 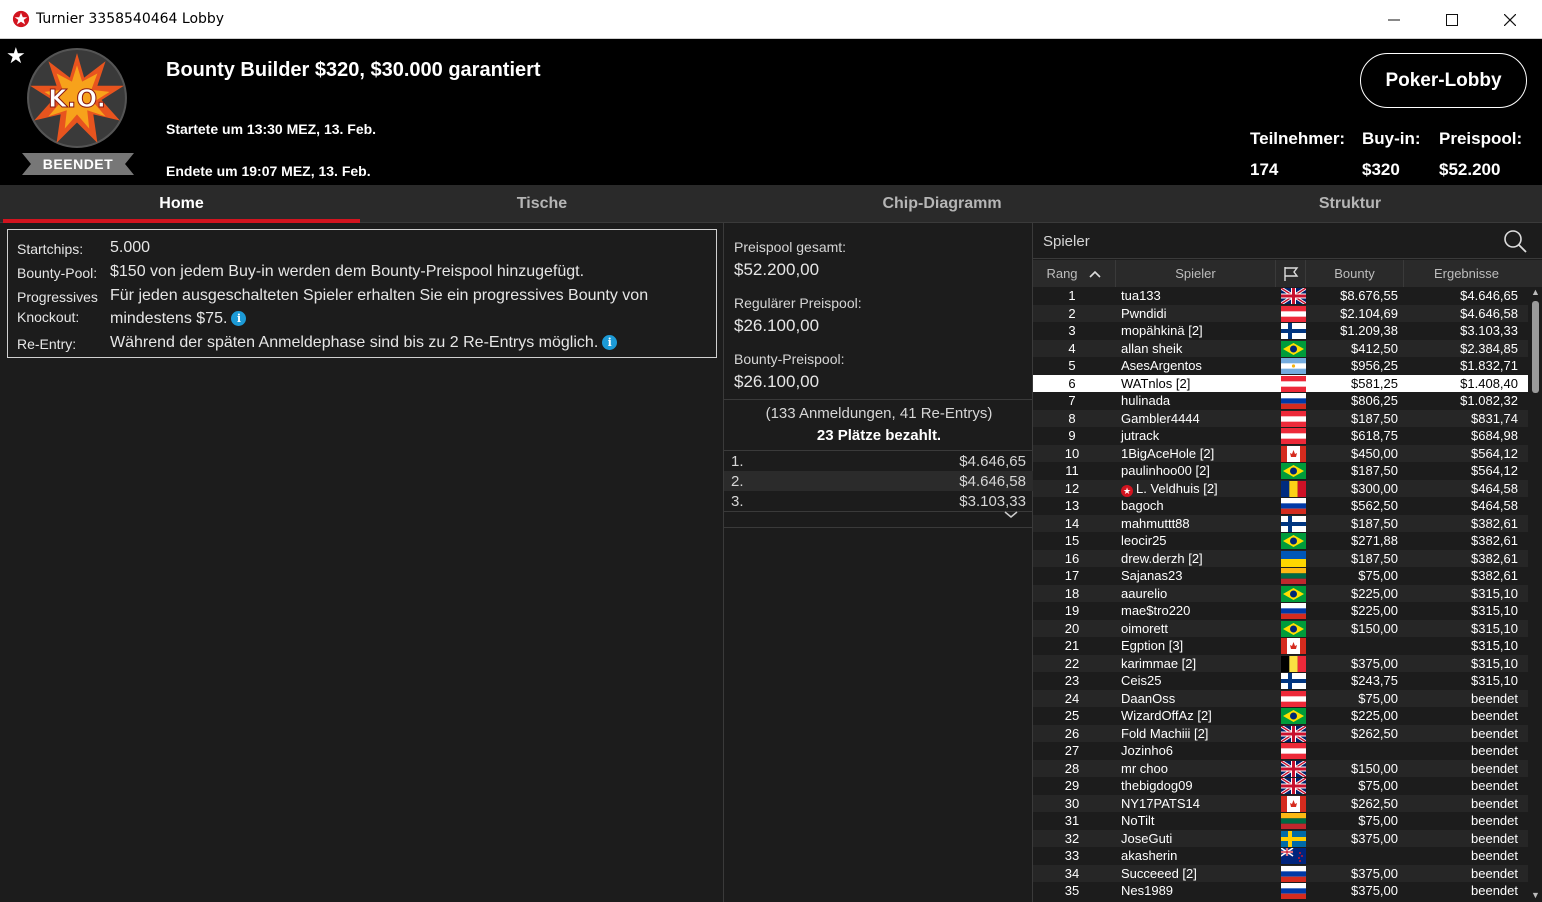 What do you see at coordinates (1147, 838) in the screenshot?
I see `player-name: JoseGuti` at bounding box center [1147, 838].